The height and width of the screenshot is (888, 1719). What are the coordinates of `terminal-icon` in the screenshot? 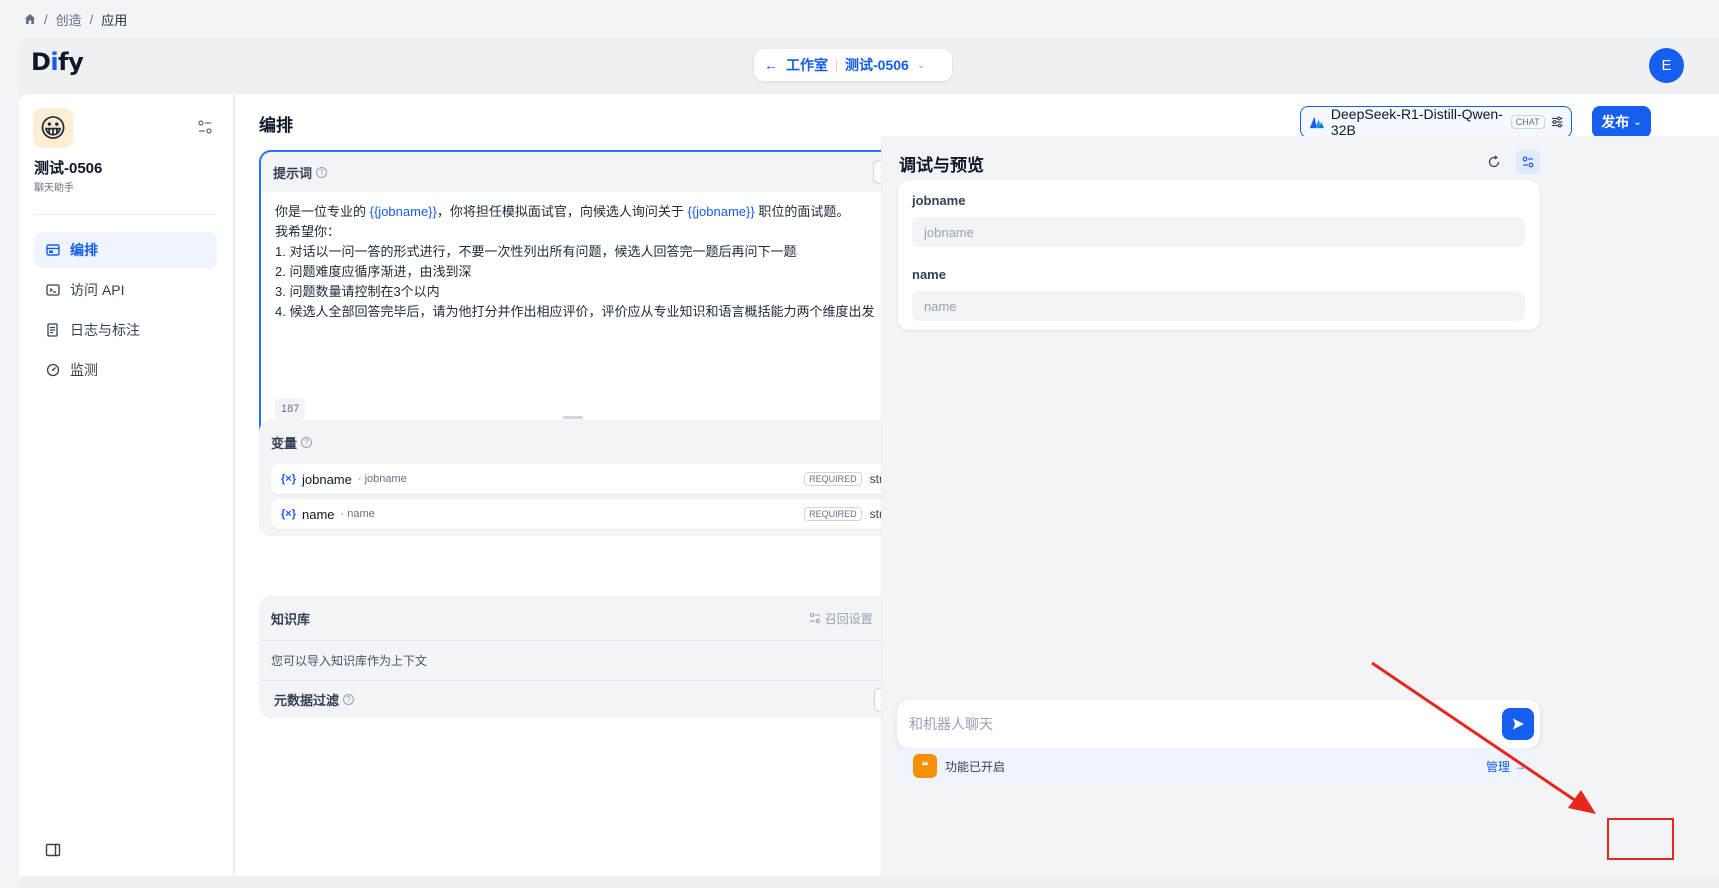 It's located at (53, 290).